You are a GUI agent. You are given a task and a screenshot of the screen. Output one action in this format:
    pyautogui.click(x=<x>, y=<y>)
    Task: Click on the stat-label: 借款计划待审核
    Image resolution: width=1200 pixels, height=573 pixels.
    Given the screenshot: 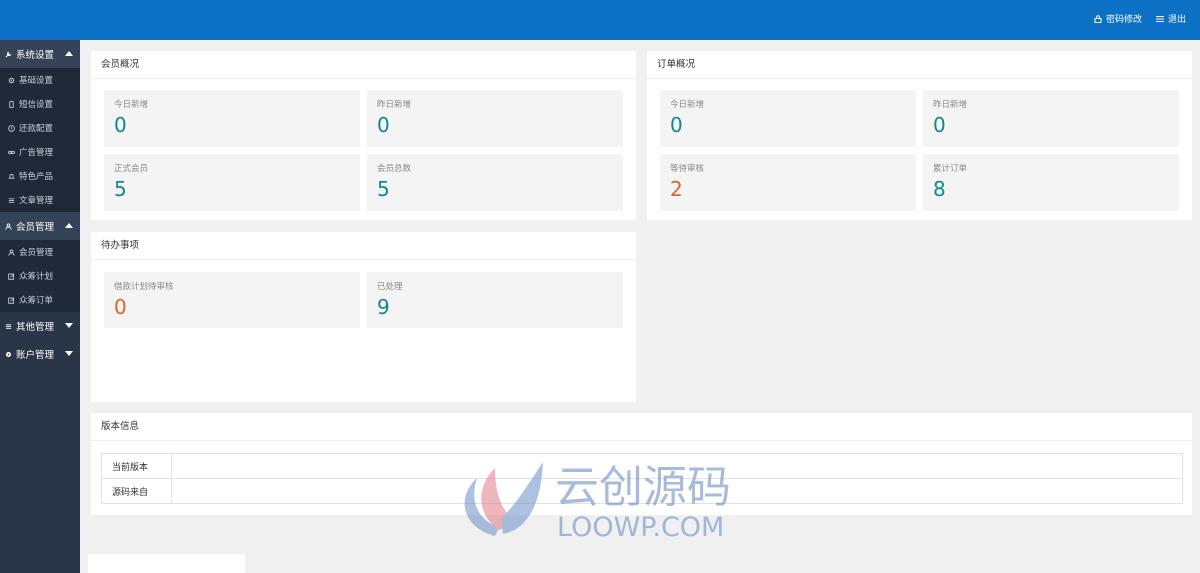 What is the action you would take?
    pyautogui.click(x=144, y=287)
    